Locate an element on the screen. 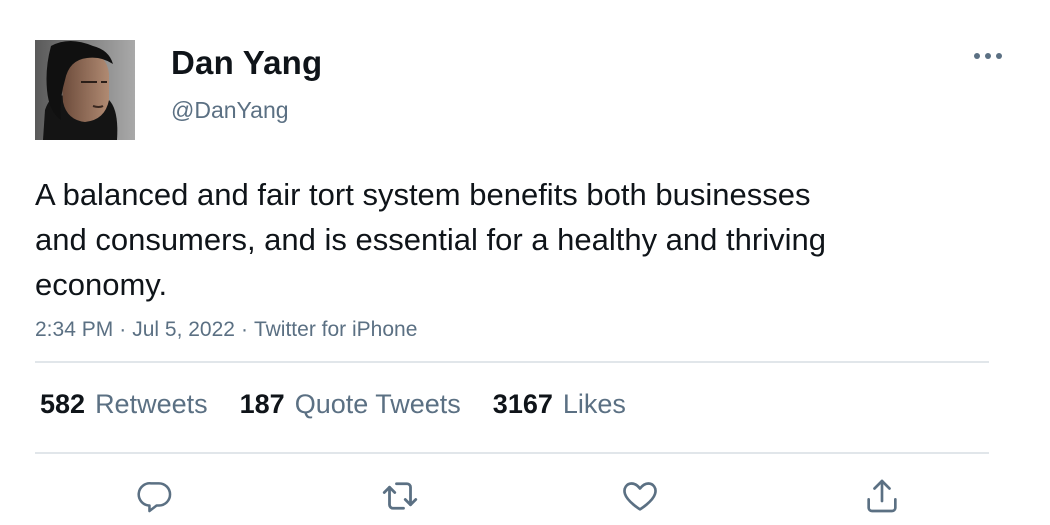 The height and width of the screenshot is (525, 1050). tweet-stats: 582 Retweets 187 Quote Tweets 3167 Likes is located at coordinates (349, 404).